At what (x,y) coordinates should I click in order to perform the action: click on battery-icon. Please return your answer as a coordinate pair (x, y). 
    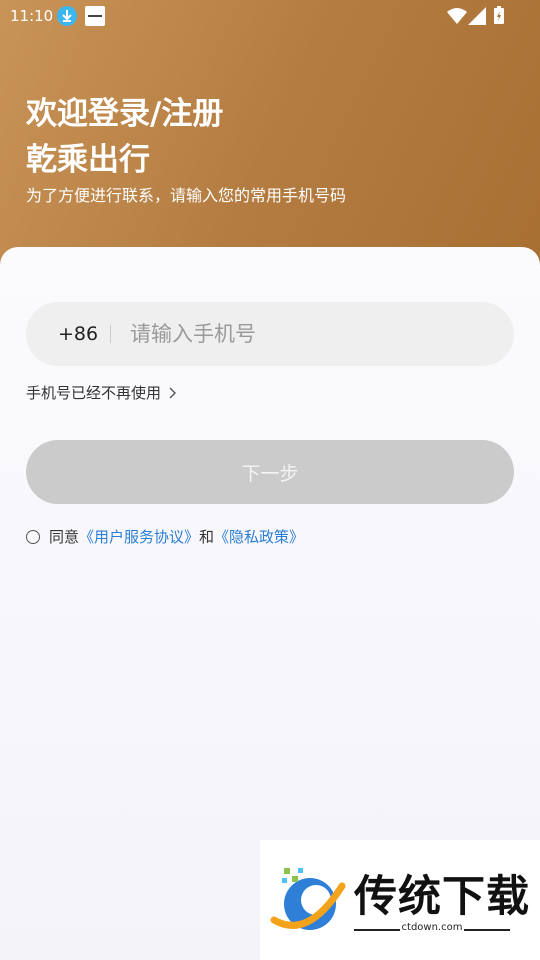
    Looking at the image, I should click on (499, 15).